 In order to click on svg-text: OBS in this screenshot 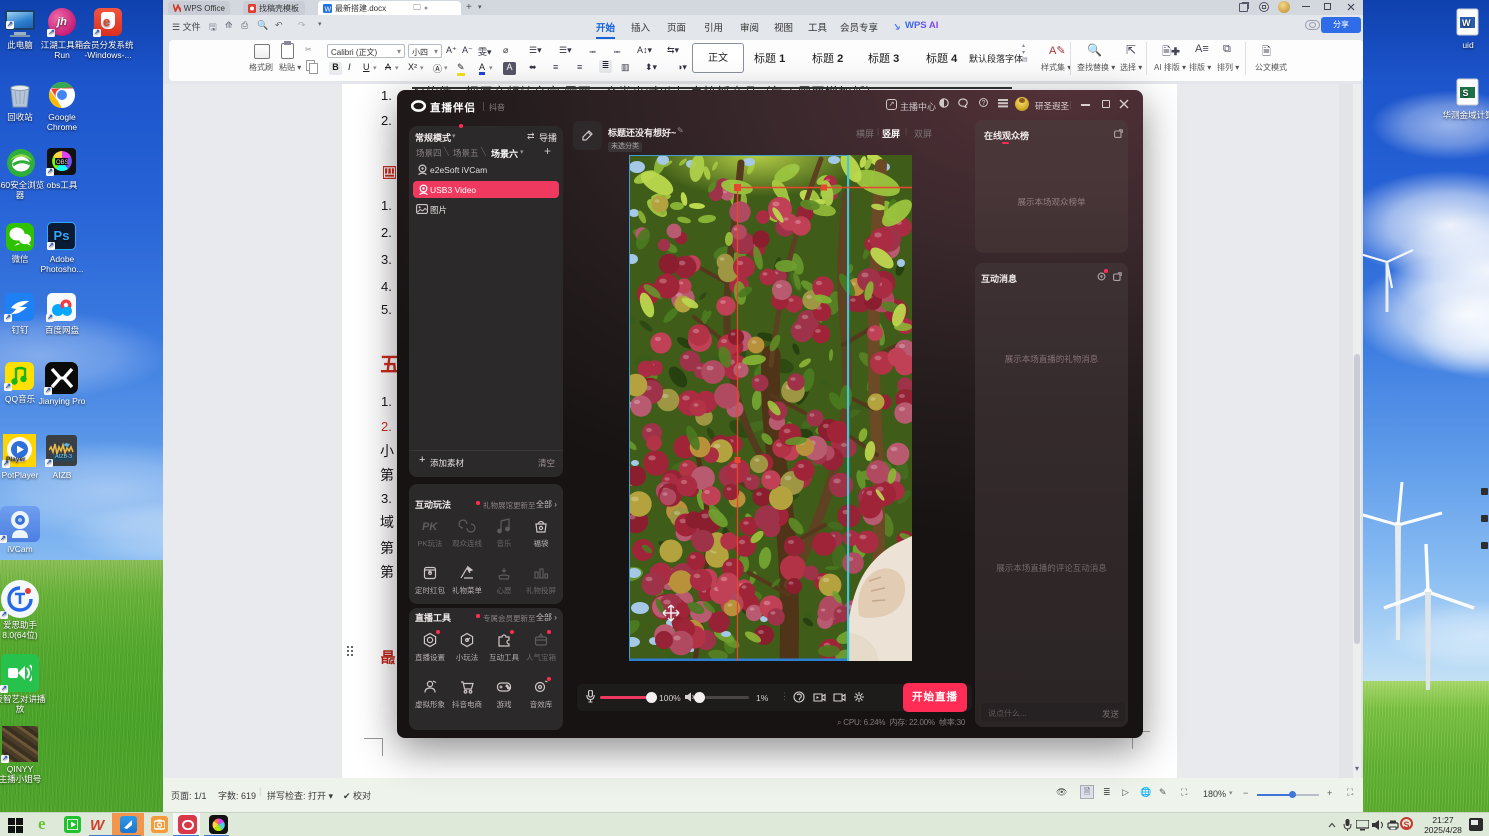, I will do `click(62, 163)`.